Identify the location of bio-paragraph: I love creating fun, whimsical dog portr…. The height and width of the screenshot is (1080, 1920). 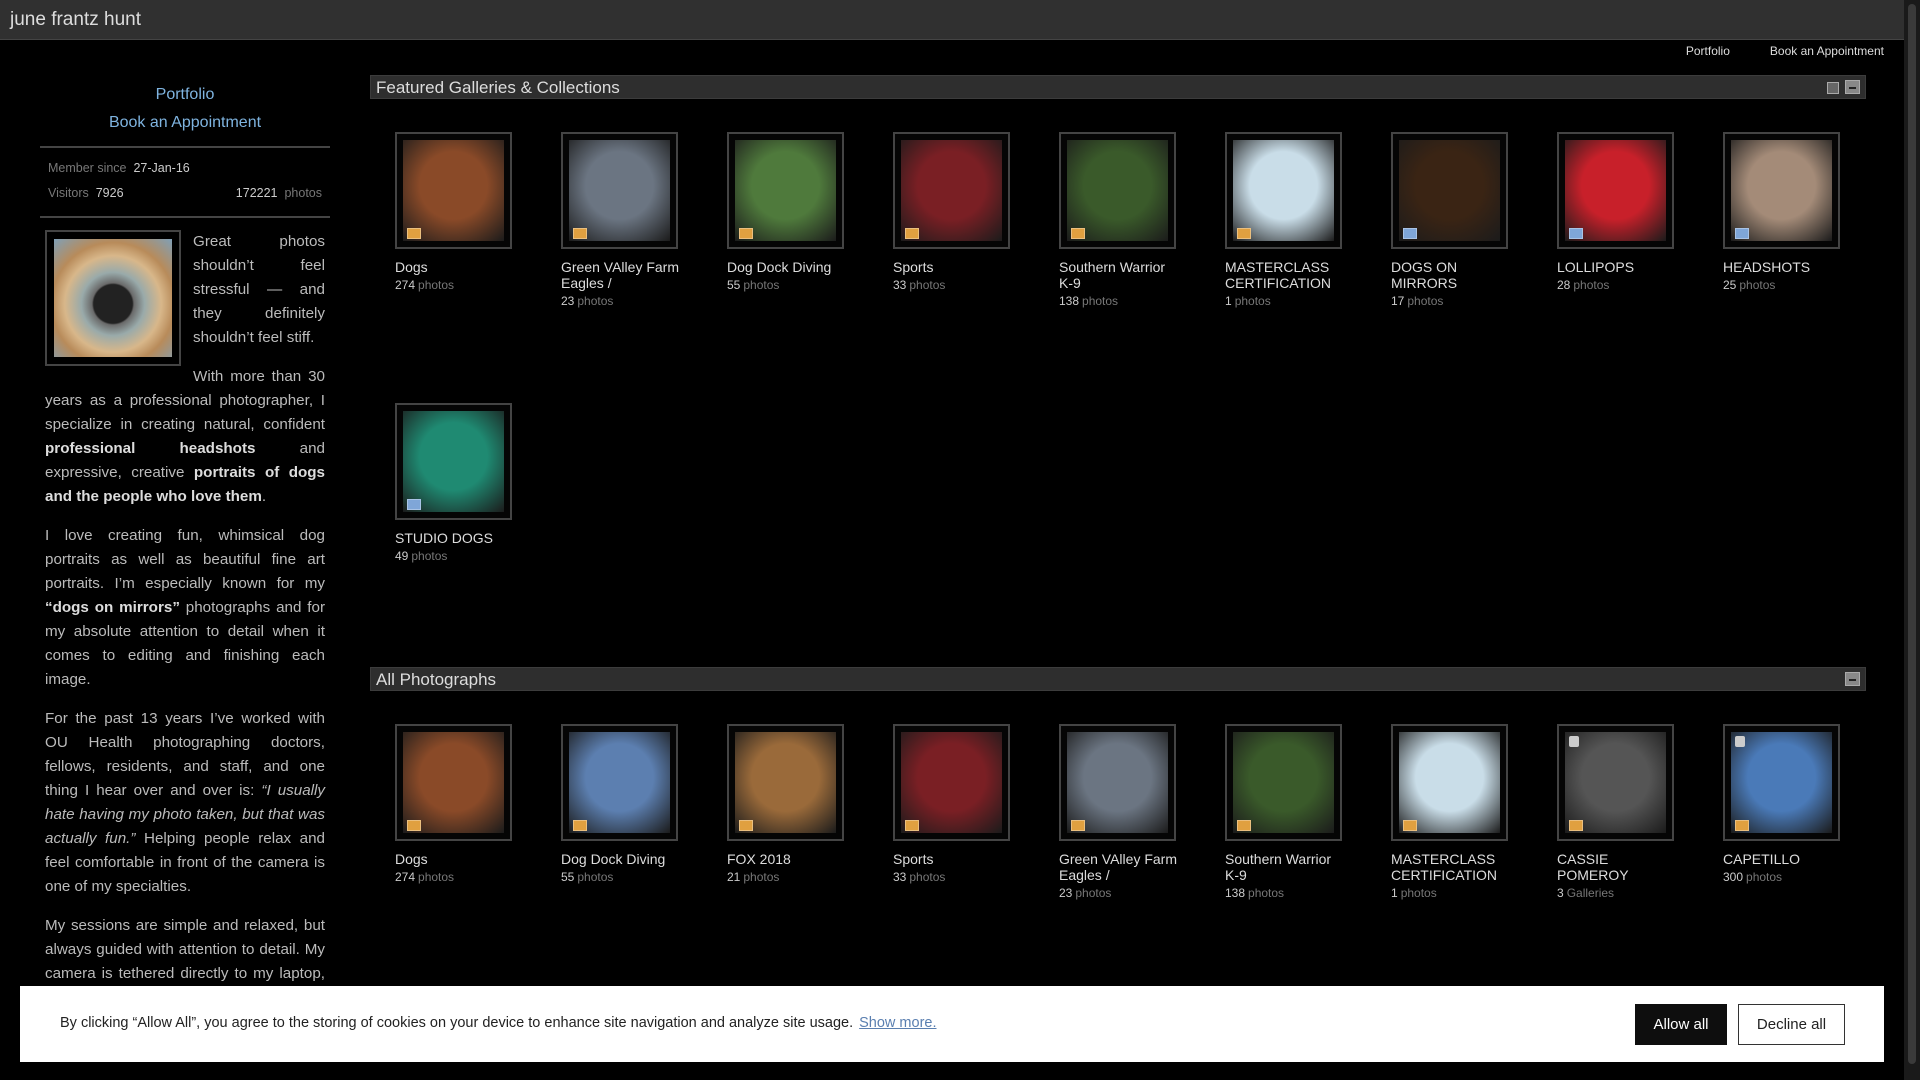
(185, 607).